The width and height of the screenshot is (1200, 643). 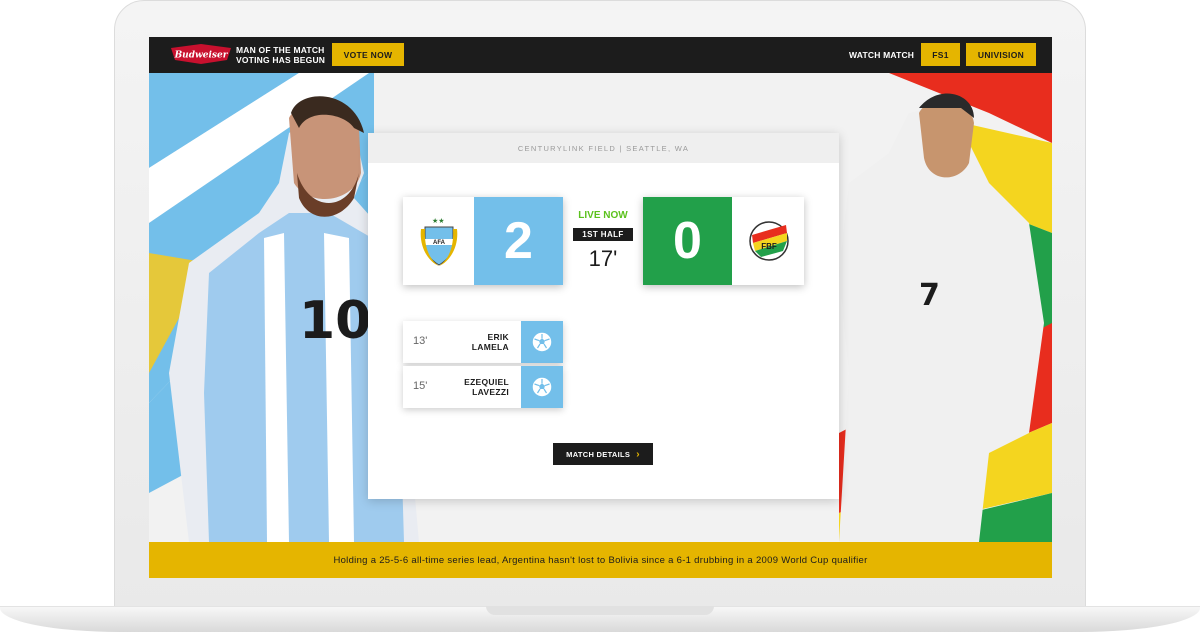 I want to click on home-team-box: ★★ AFA 2, so click(x=483, y=241).